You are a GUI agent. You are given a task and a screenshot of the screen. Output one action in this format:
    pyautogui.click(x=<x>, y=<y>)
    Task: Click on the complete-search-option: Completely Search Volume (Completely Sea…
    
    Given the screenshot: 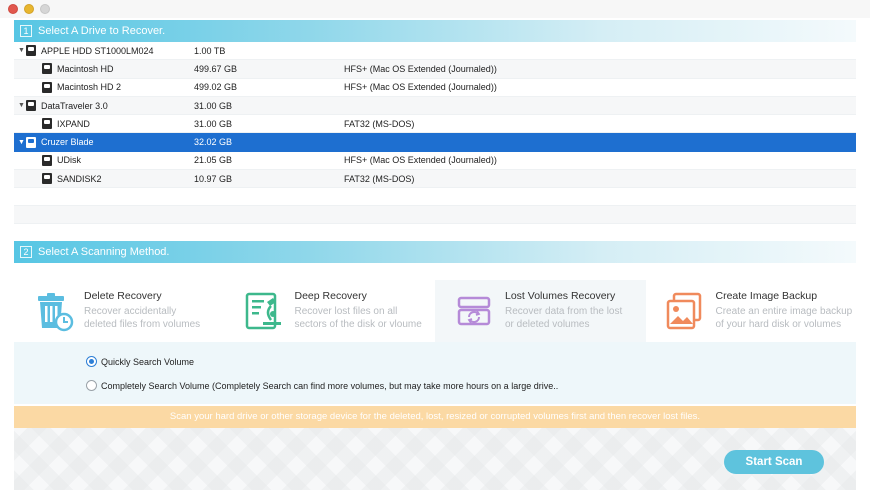 What is the action you would take?
    pyautogui.click(x=322, y=385)
    